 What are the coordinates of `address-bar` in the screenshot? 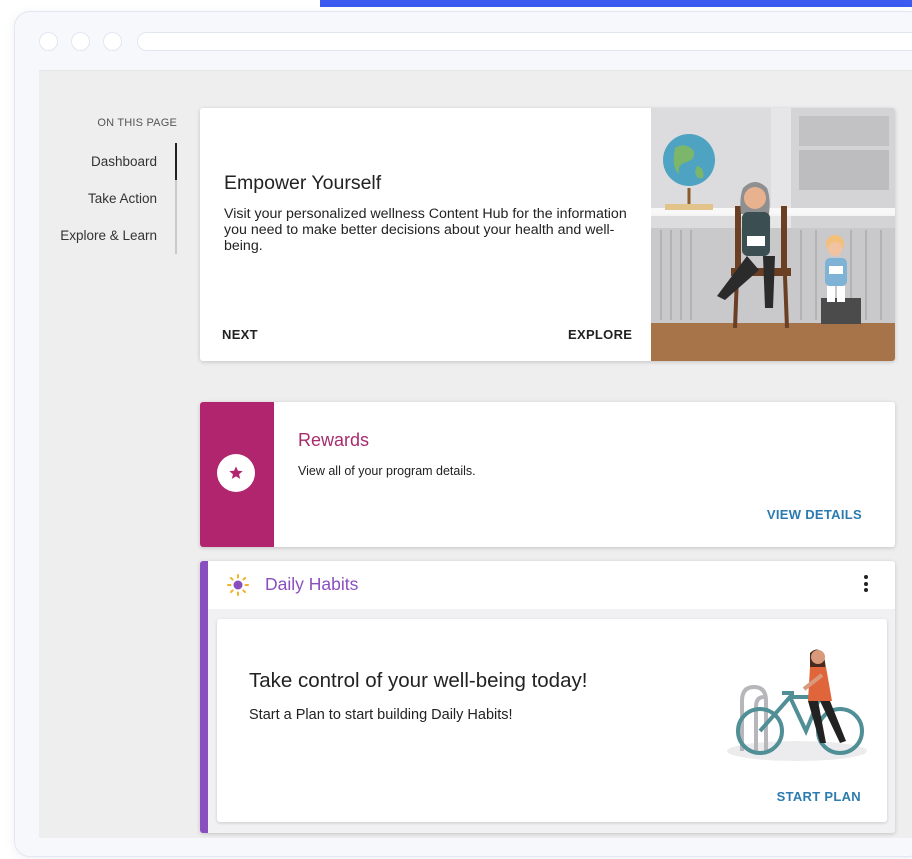 It's located at (524, 41).